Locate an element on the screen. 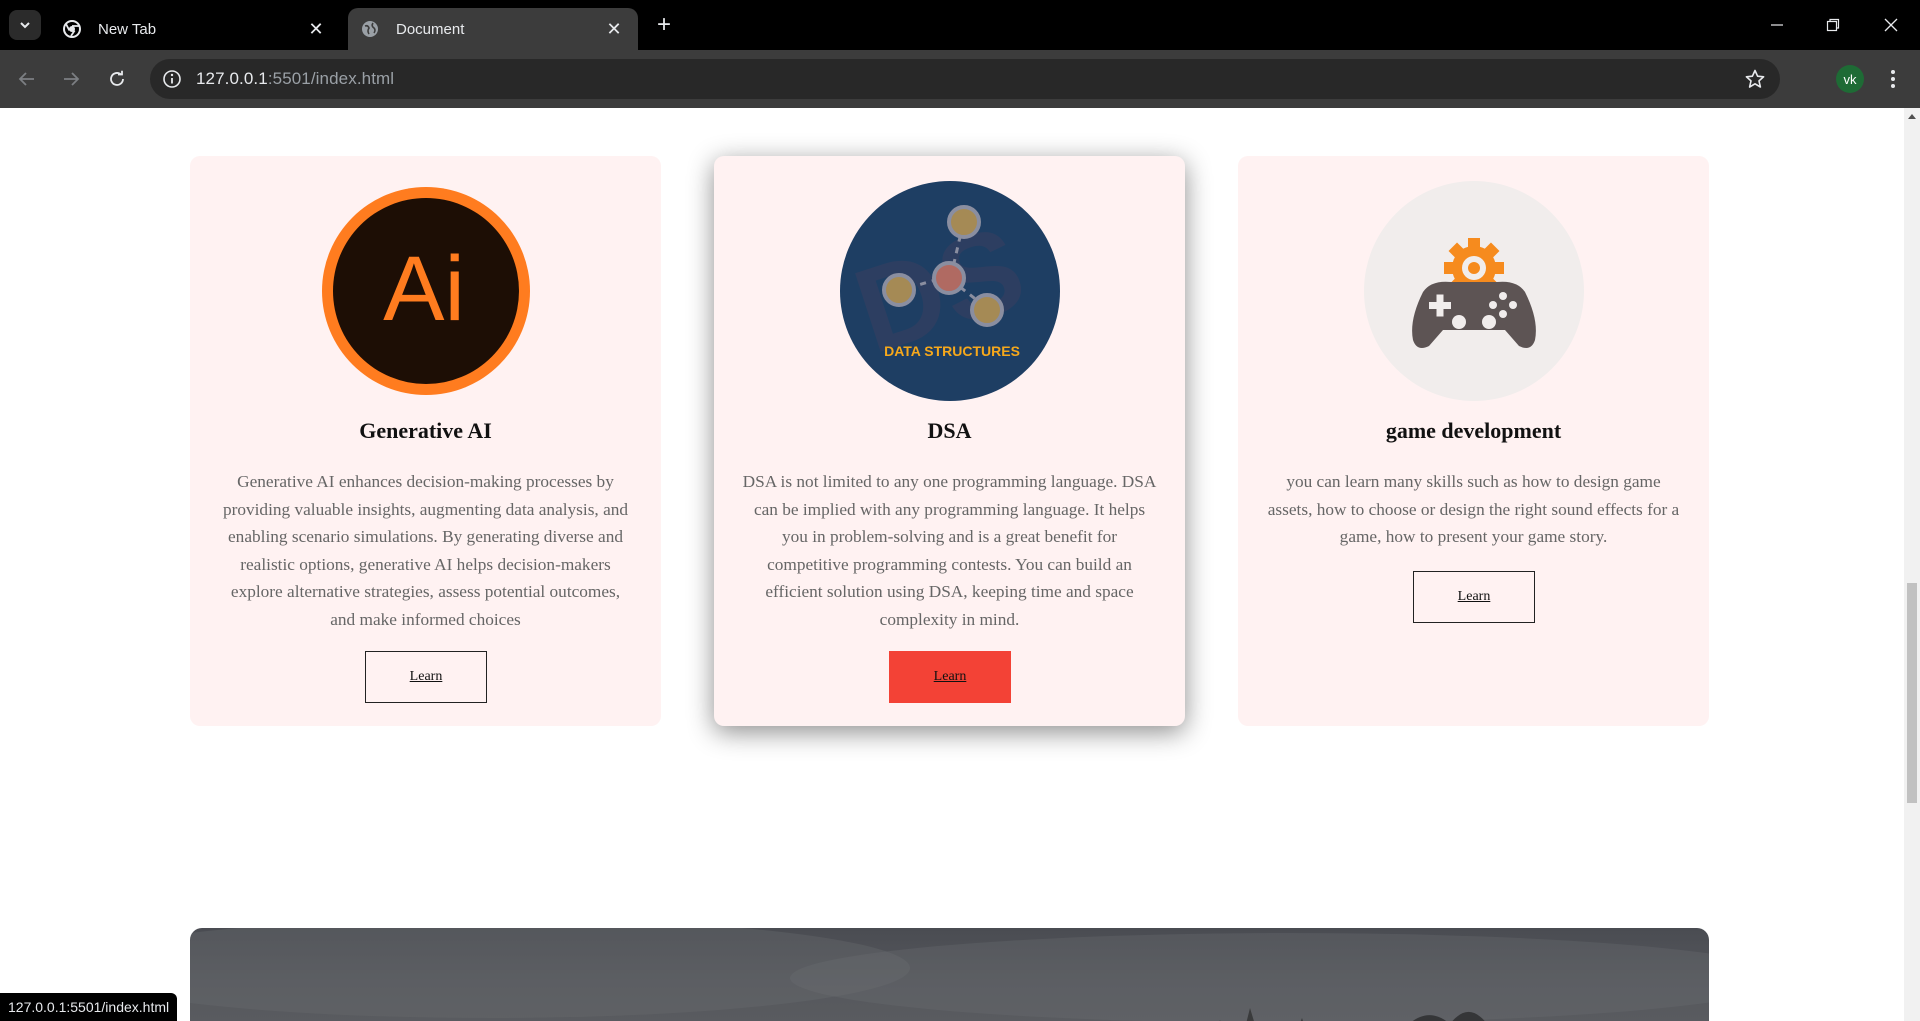 The width and height of the screenshot is (1920, 1021). chevron-down-icon is located at coordinates (25, 25).